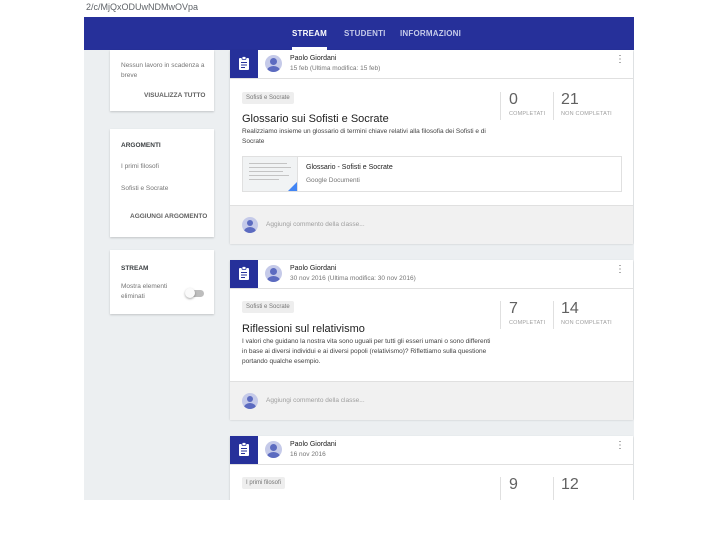 This screenshot has height=540, width=720. What do you see at coordinates (335, 68) in the screenshot?
I see `post-date: 15 feb (Ultima modifica: 15 feb)` at bounding box center [335, 68].